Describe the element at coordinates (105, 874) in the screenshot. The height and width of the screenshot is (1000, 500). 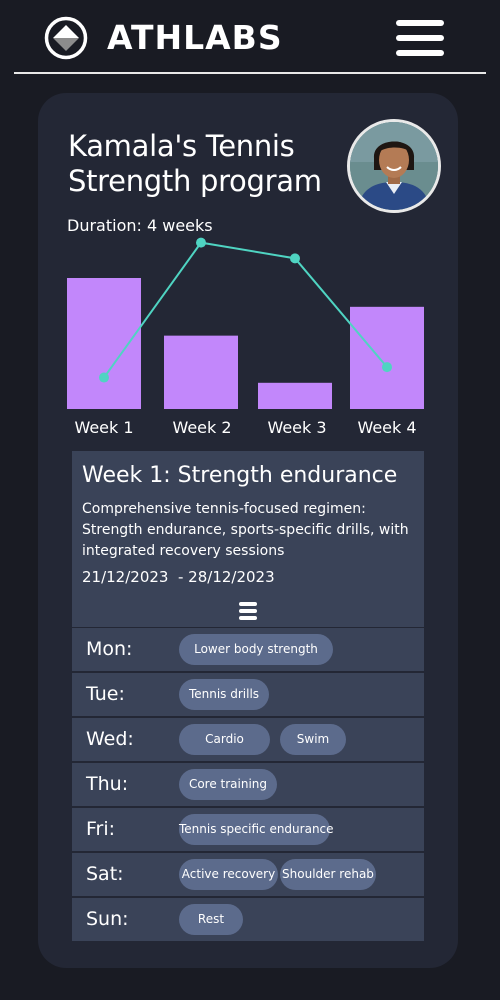
I see `day-label: Sat:` at that location.